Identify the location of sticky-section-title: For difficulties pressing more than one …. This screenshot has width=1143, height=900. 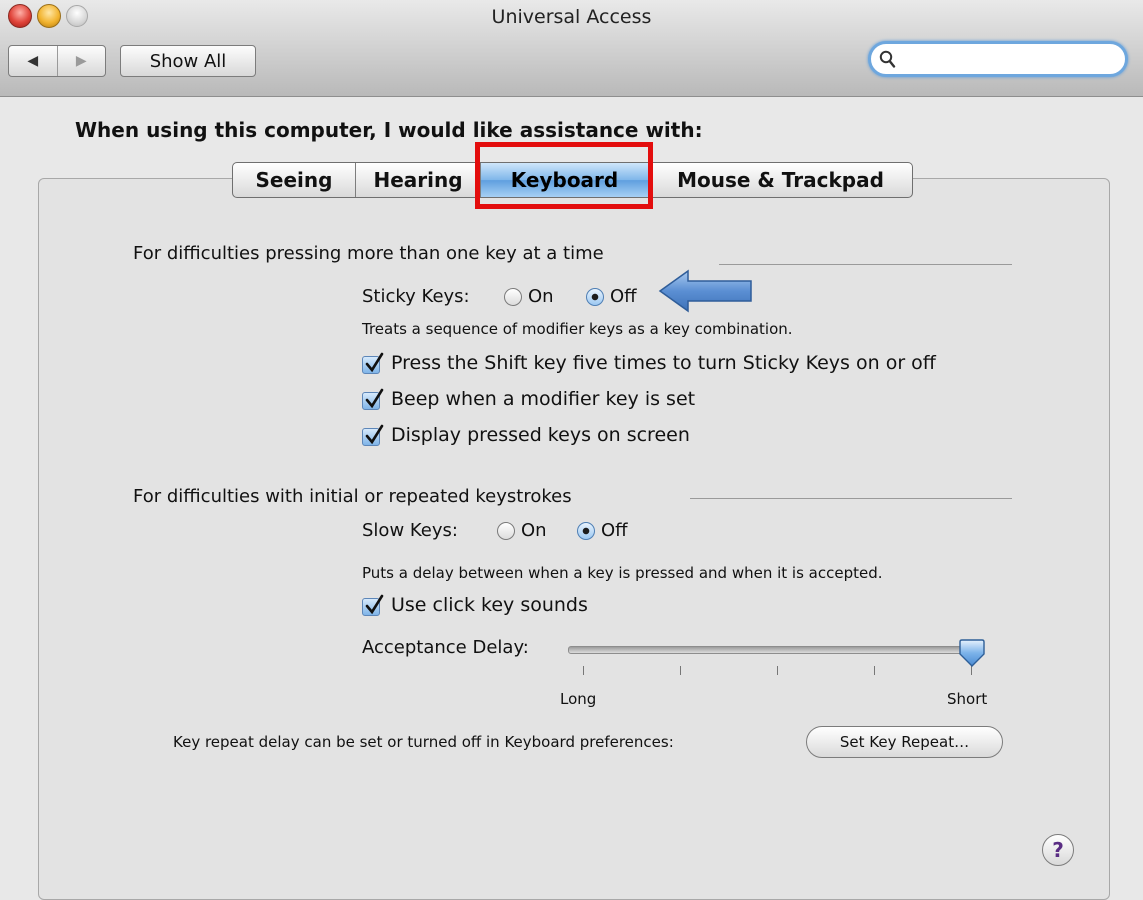
(368, 253).